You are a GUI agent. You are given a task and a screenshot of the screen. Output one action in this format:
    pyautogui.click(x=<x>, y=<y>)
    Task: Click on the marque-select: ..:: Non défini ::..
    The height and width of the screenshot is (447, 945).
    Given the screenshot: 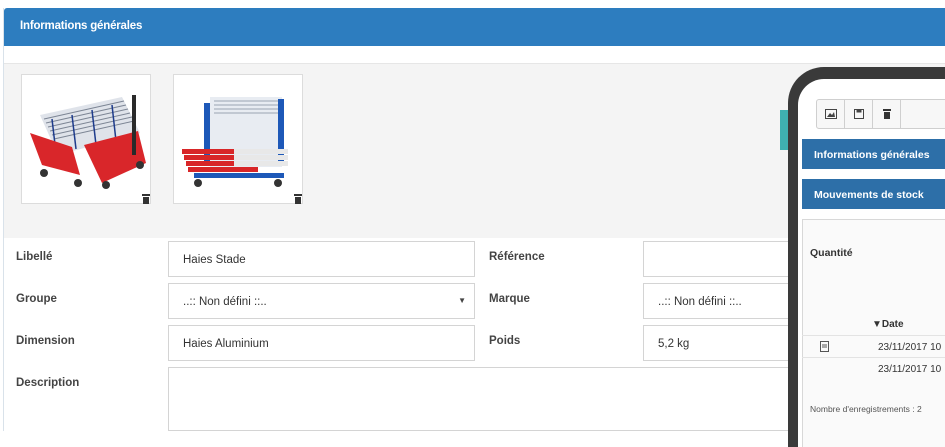 What is the action you would take?
    pyautogui.click(x=723, y=301)
    